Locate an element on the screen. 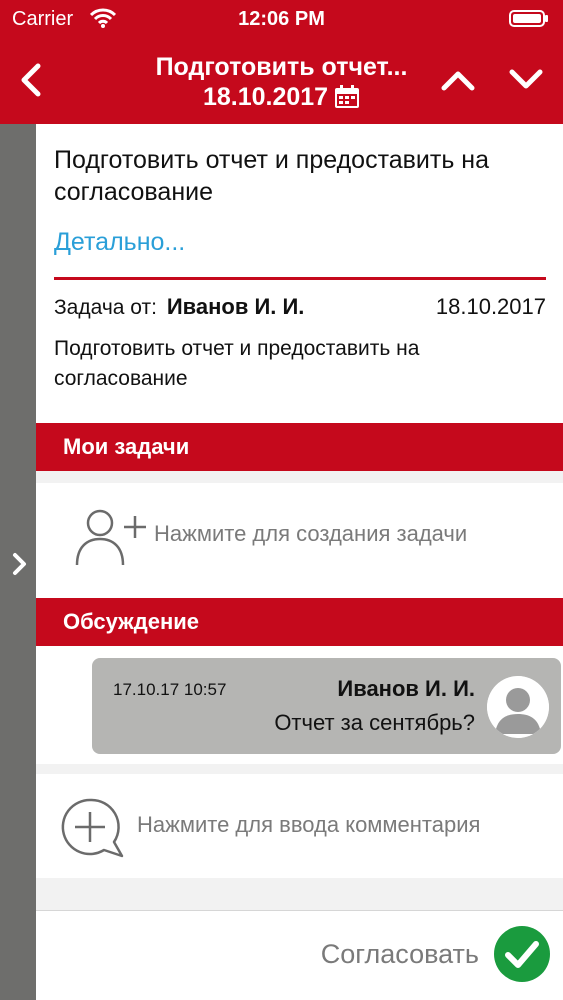  status-time: 12:06 PM is located at coordinates (281, 19).